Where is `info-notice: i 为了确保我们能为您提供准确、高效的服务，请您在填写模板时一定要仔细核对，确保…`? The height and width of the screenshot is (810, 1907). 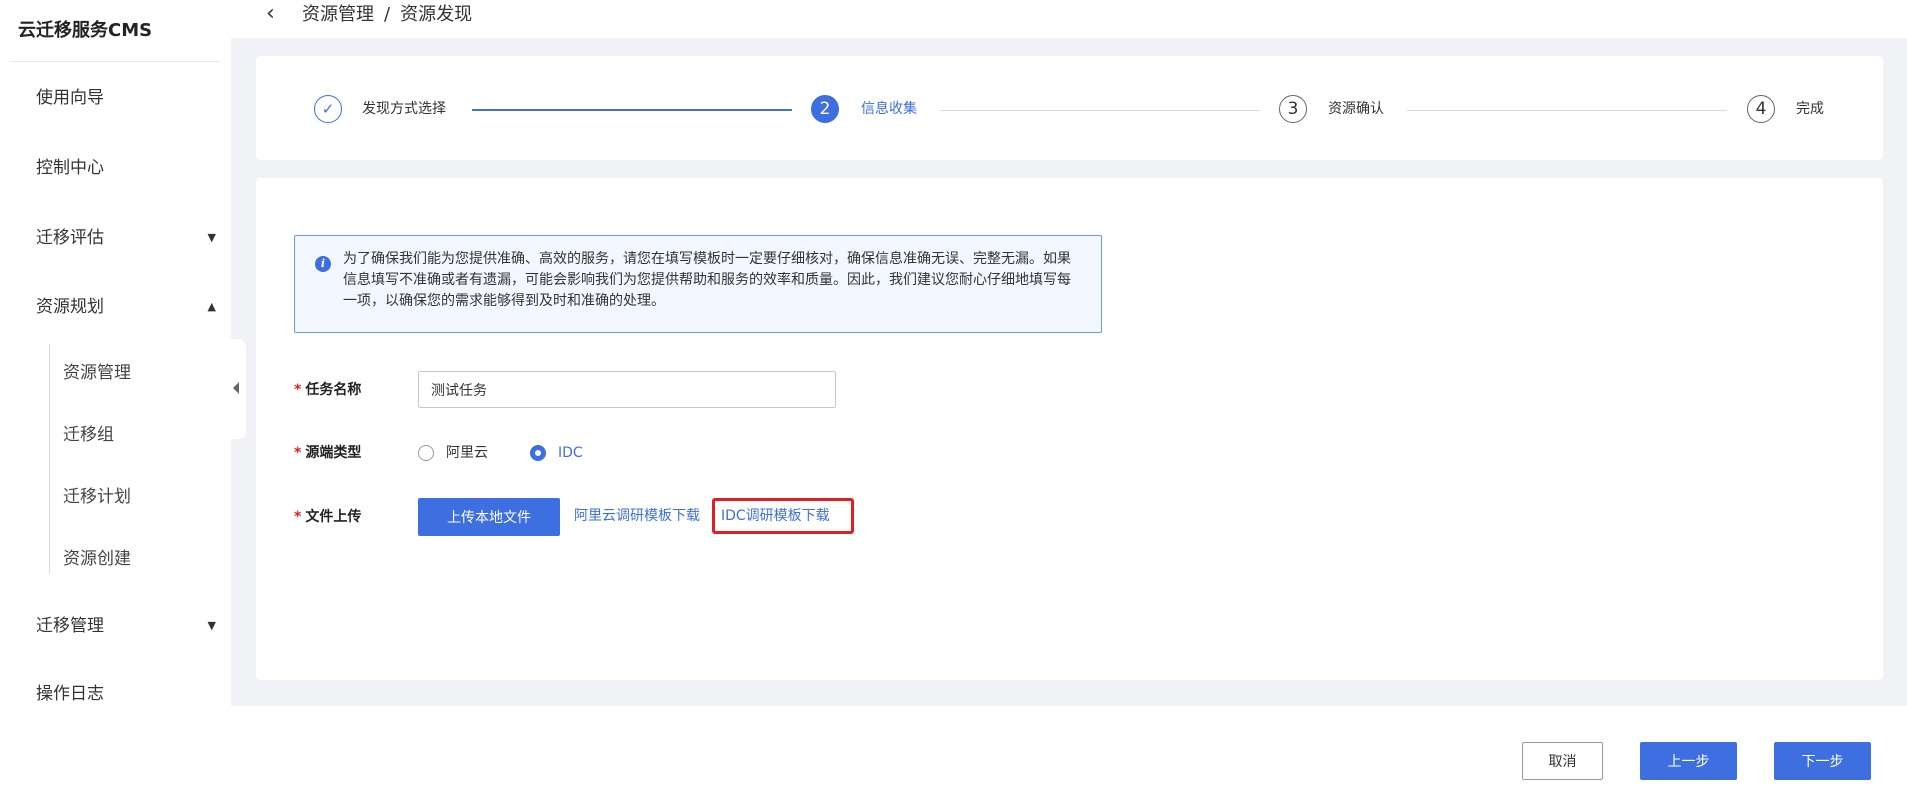 info-notice: i 为了确保我们能为您提供准确、高效的服务，请您在填写模板时一定要仔细核对，确保… is located at coordinates (698, 284).